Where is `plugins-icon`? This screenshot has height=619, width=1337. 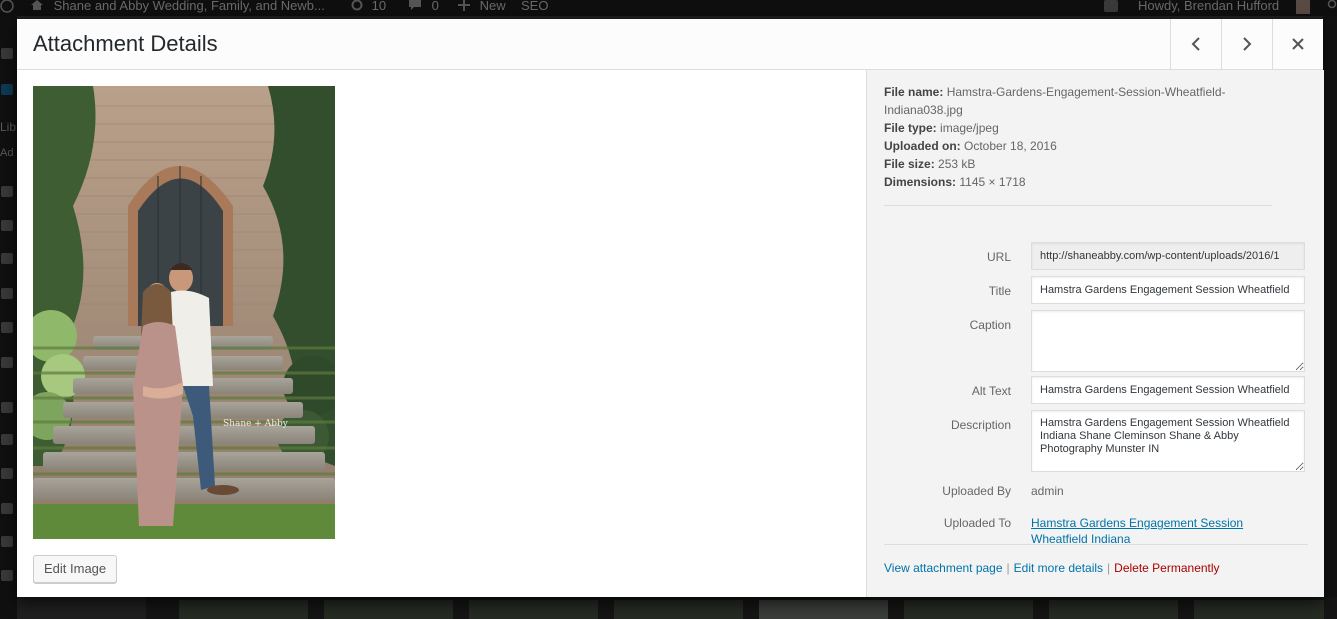 plugins-icon is located at coordinates (7, 508).